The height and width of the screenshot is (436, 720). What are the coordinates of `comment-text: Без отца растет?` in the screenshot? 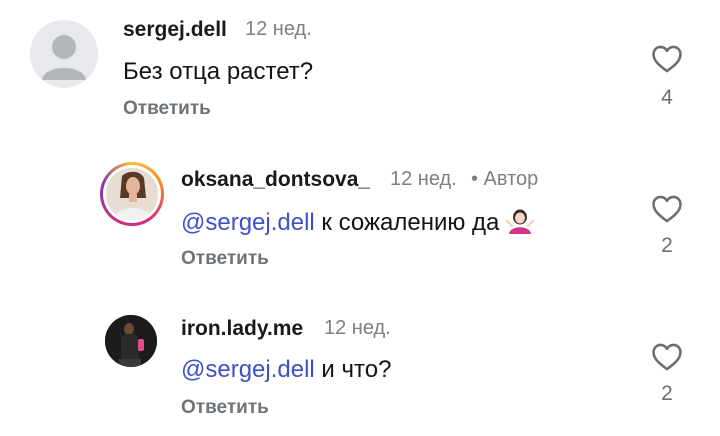 It's located at (218, 72).